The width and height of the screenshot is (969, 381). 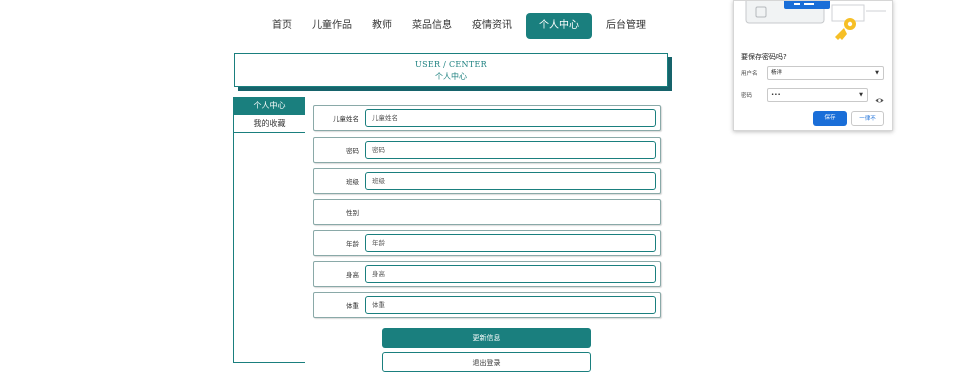 I want to click on password-illustration, so click(x=814, y=23).